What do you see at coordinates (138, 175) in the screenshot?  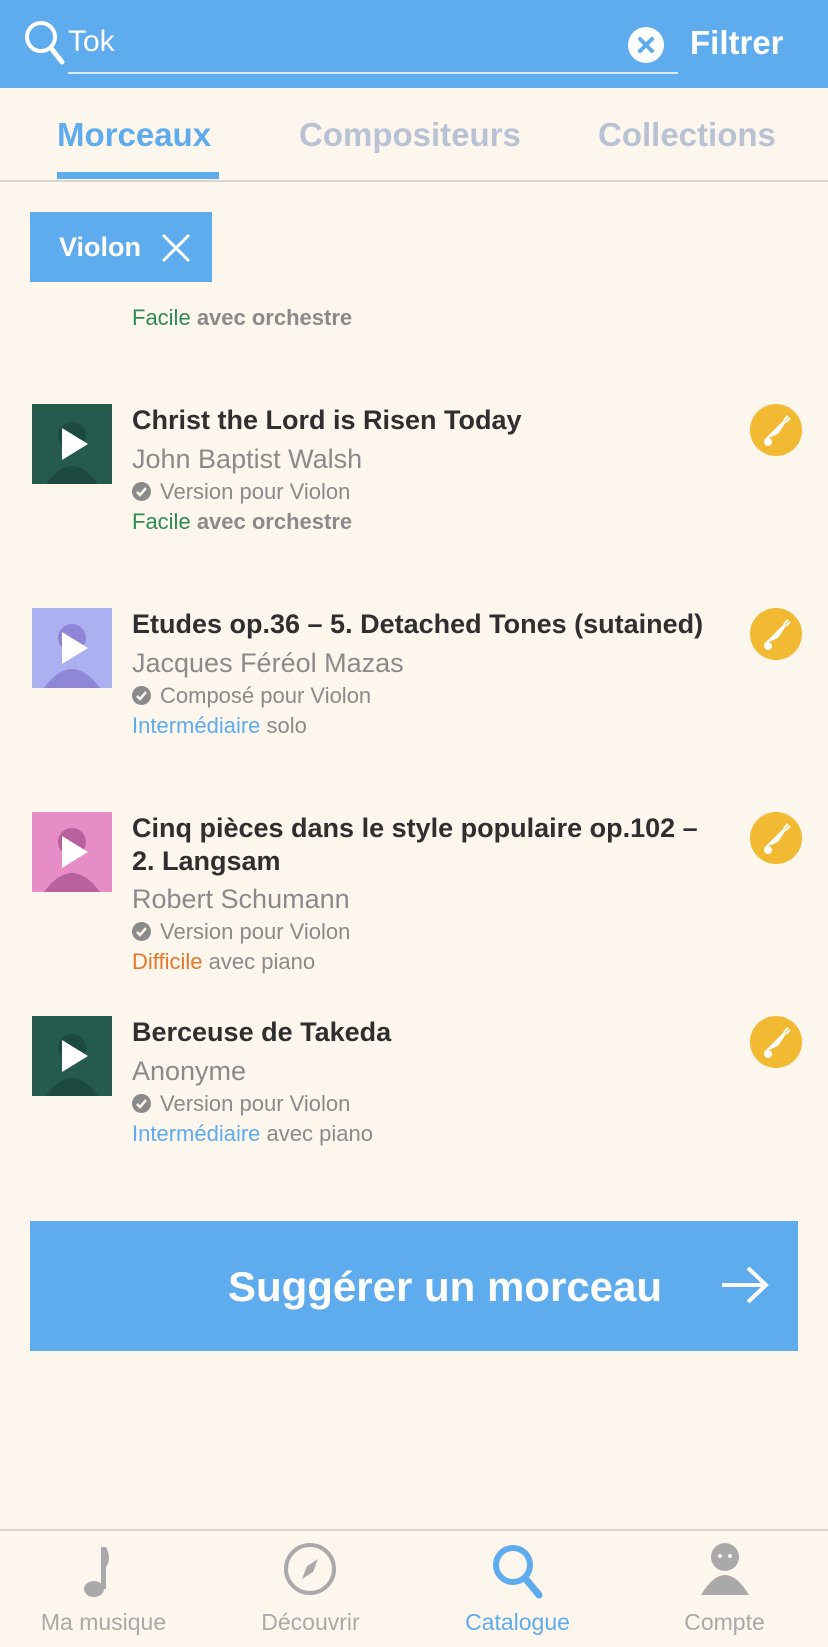 I see `active-tab-indicator` at bounding box center [138, 175].